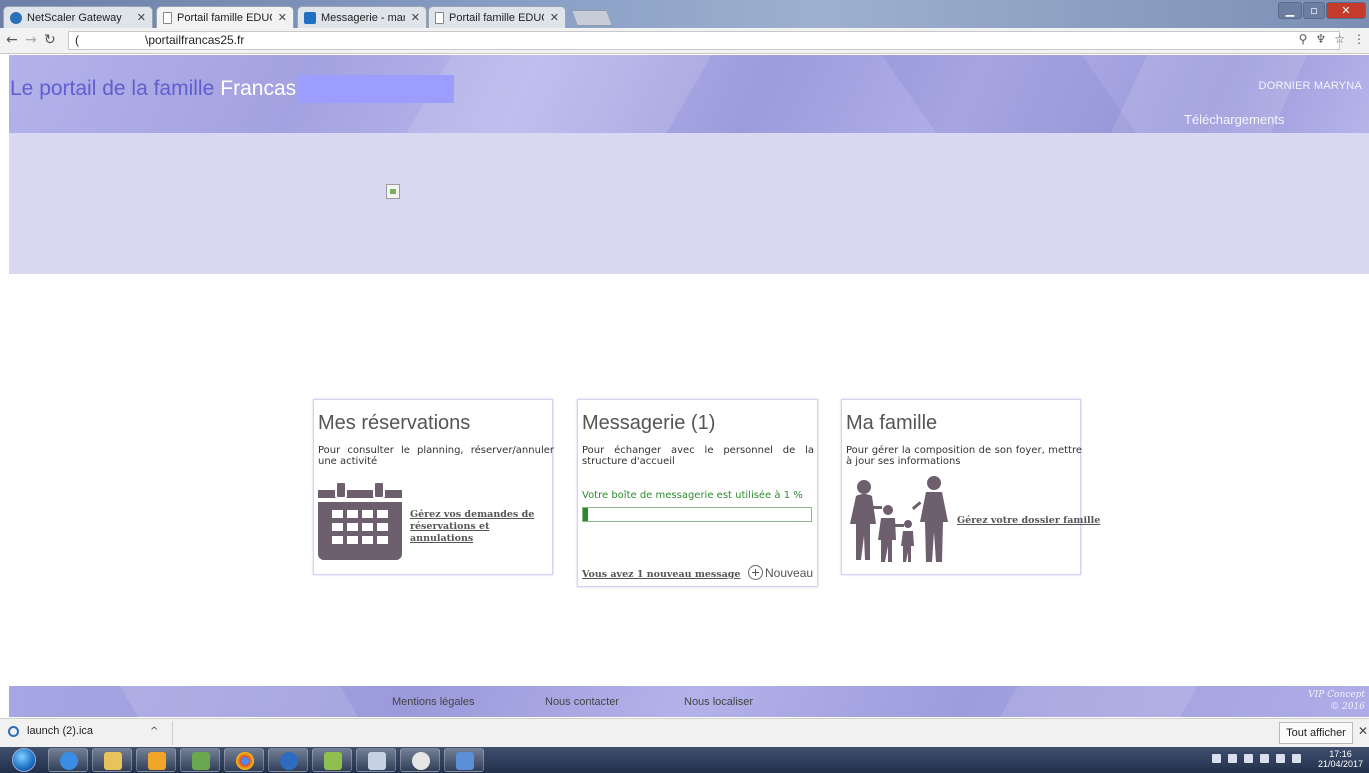 This screenshot has width=1369, height=773. Describe the element at coordinates (1363, 731) in the screenshot. I see `close-download-bar-icon: ✕` at that location.